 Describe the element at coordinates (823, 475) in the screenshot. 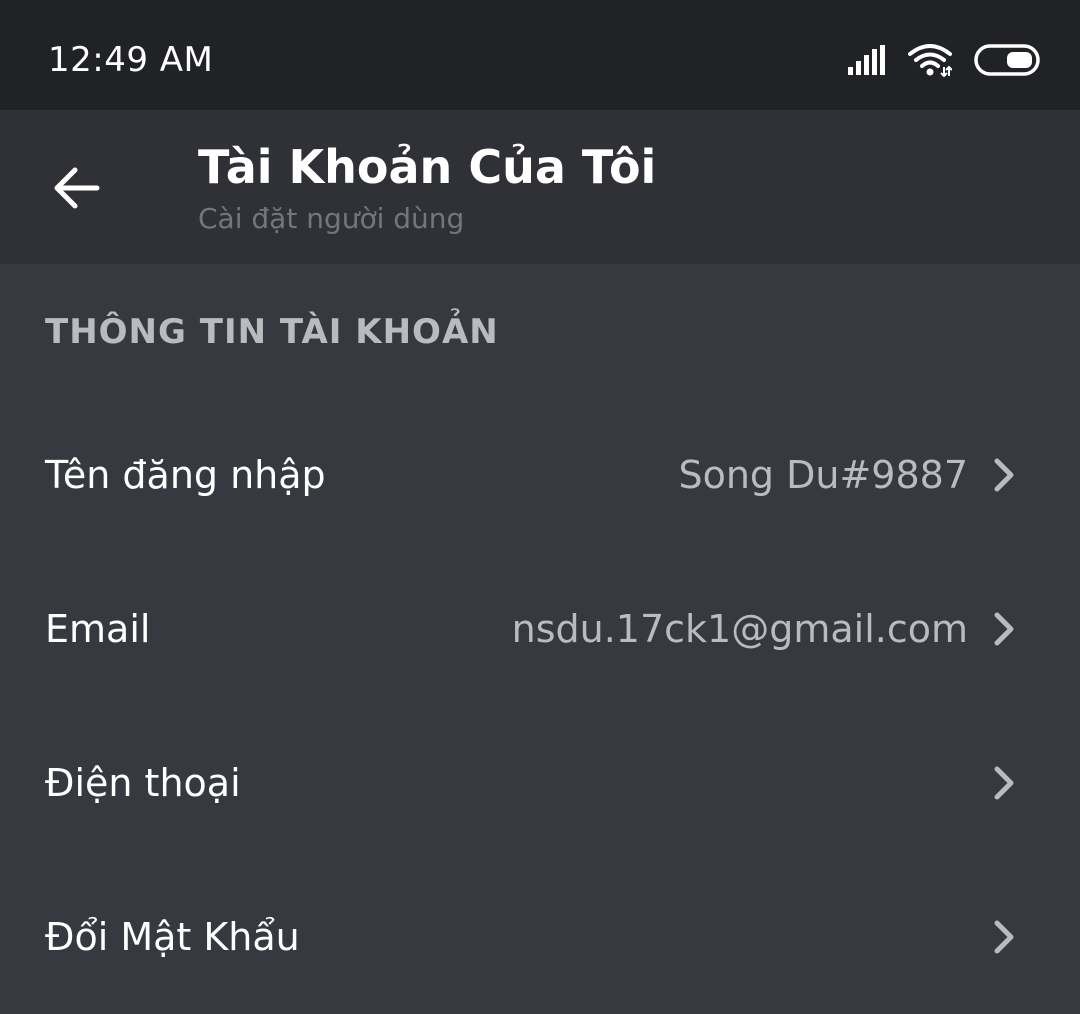

I see `row-value: Song Du#9887` at that location.